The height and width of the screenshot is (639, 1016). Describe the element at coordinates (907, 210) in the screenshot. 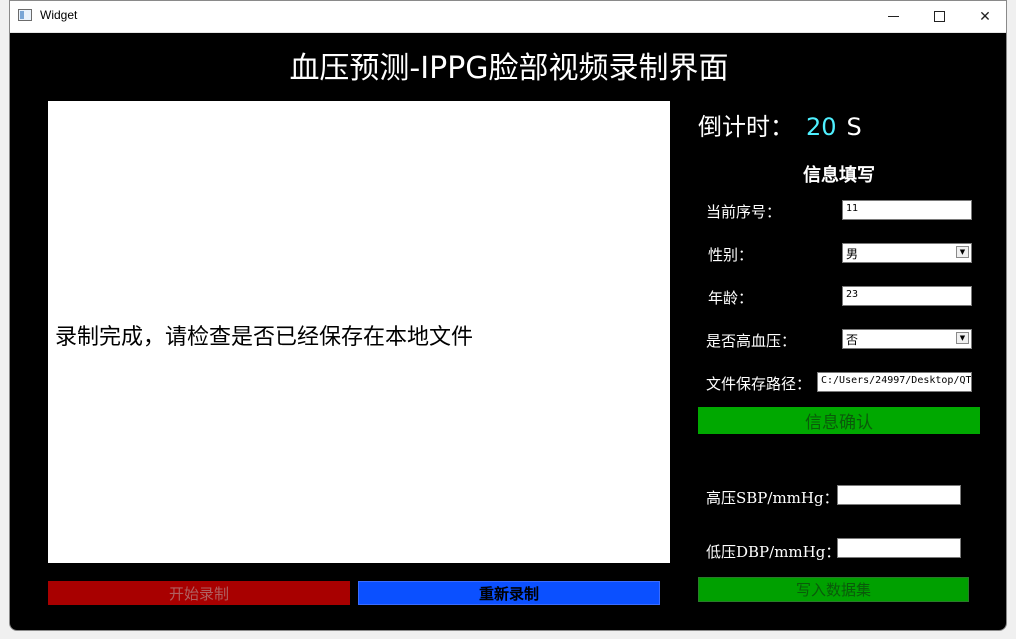

I see `serial-input: 11` at that location.